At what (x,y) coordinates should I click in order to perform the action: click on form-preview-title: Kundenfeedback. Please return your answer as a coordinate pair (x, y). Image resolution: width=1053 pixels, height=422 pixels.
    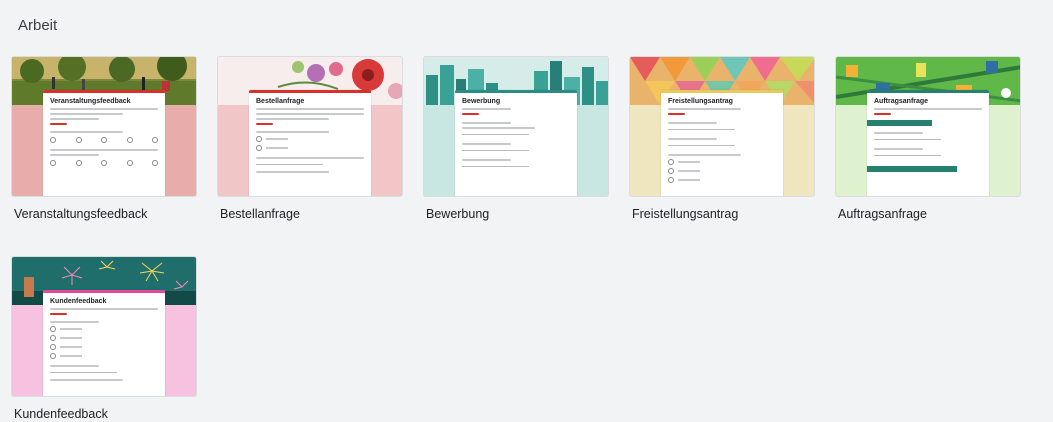
    Looking at the image, I should click on (78, 301).